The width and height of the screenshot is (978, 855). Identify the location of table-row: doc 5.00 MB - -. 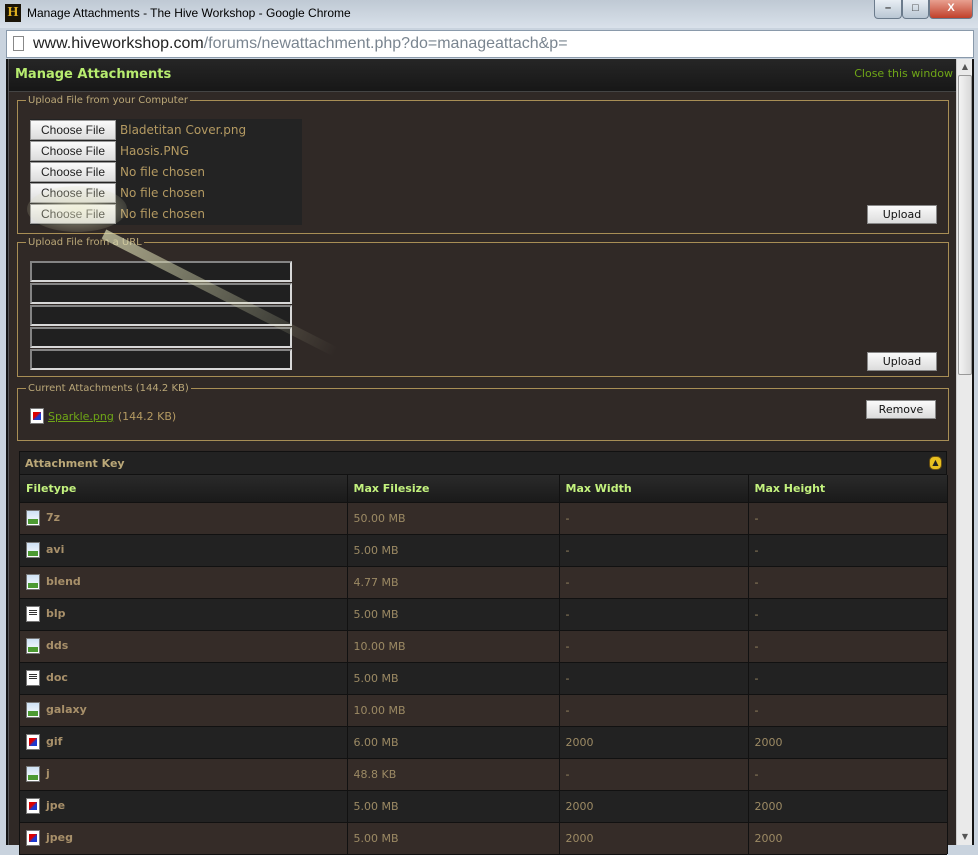
(484, 677).